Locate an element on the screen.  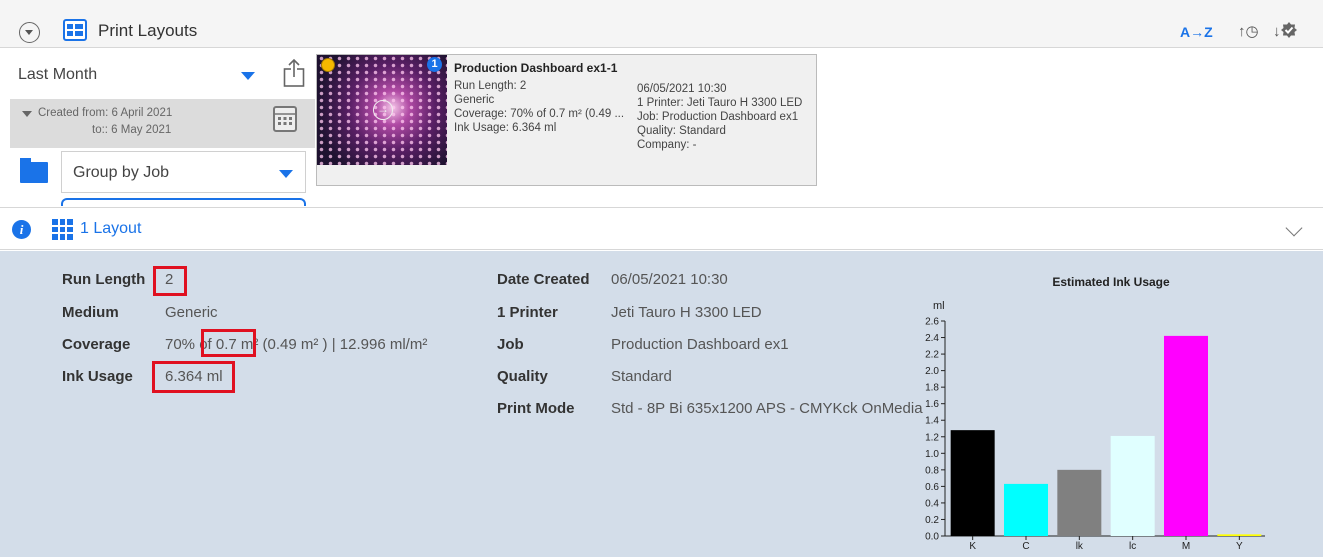
arrow-right-icon: → is located at coordinates (383, 110).